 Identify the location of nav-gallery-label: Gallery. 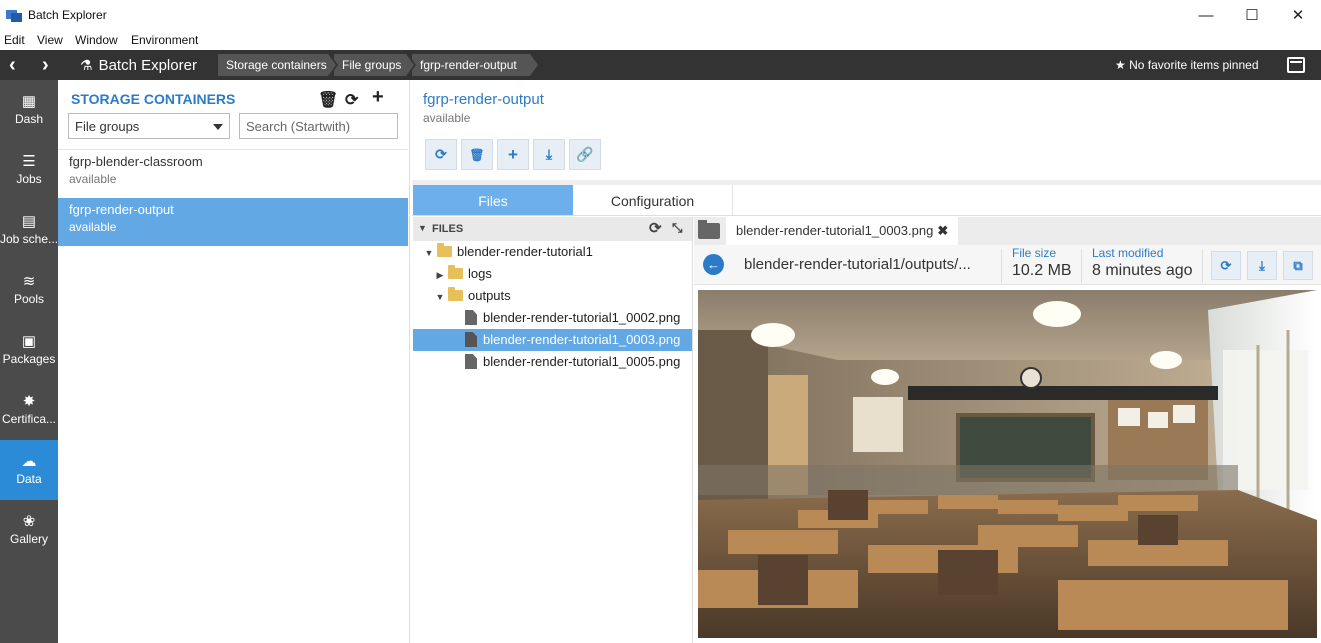
(28, 539).